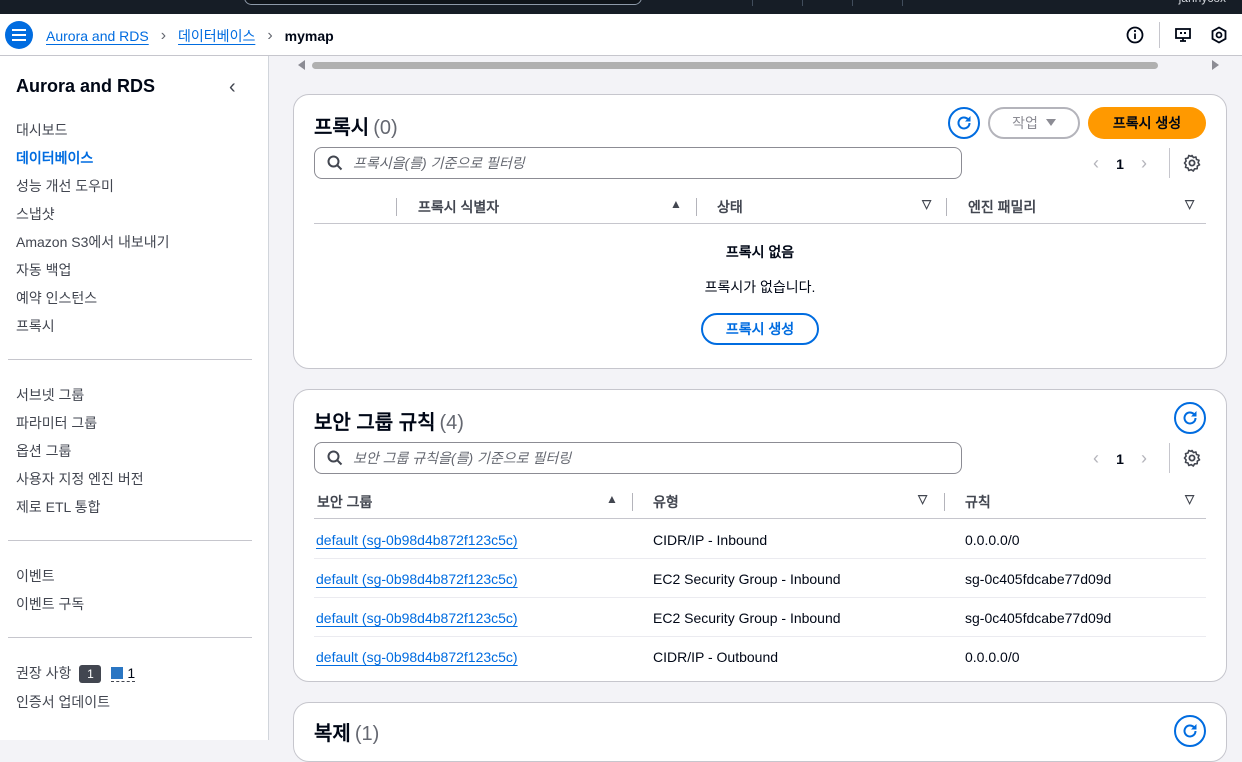  I want to click on scroll-left-arrow-icon, so click(302, 65).